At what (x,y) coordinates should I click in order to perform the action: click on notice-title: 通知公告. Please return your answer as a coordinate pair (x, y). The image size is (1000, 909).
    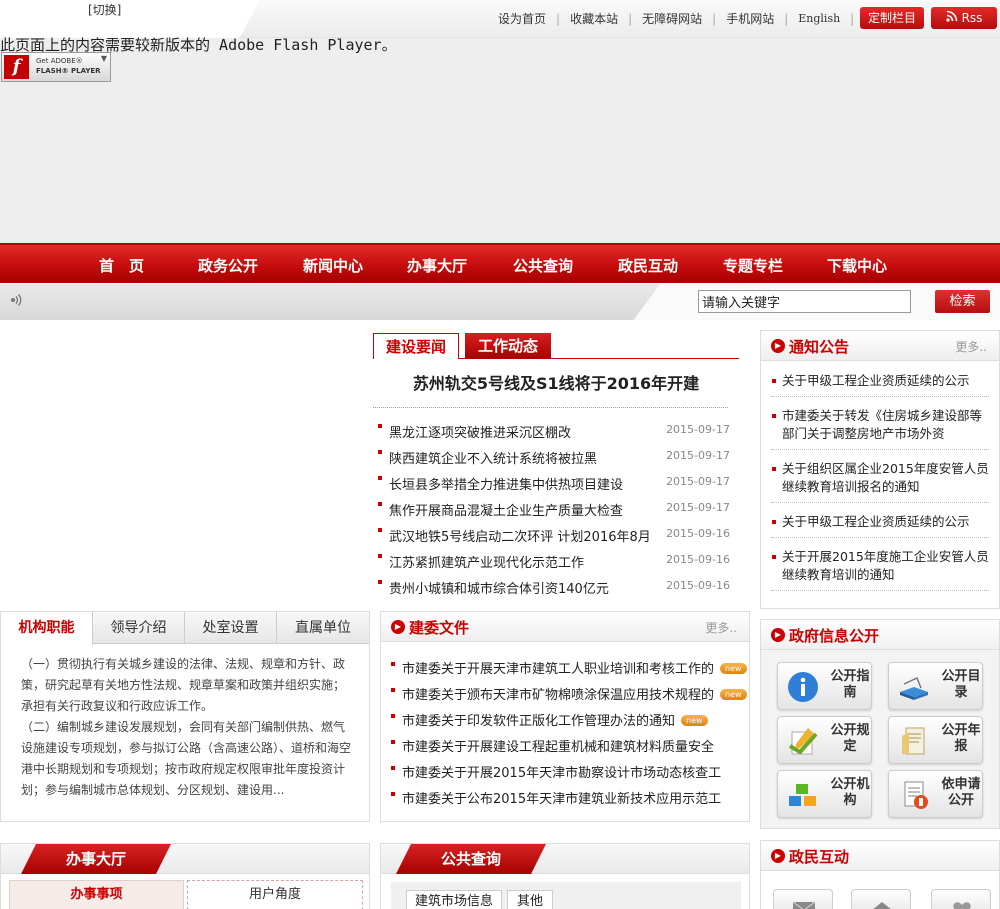
    Looking at the image, I should click on (819, 347).